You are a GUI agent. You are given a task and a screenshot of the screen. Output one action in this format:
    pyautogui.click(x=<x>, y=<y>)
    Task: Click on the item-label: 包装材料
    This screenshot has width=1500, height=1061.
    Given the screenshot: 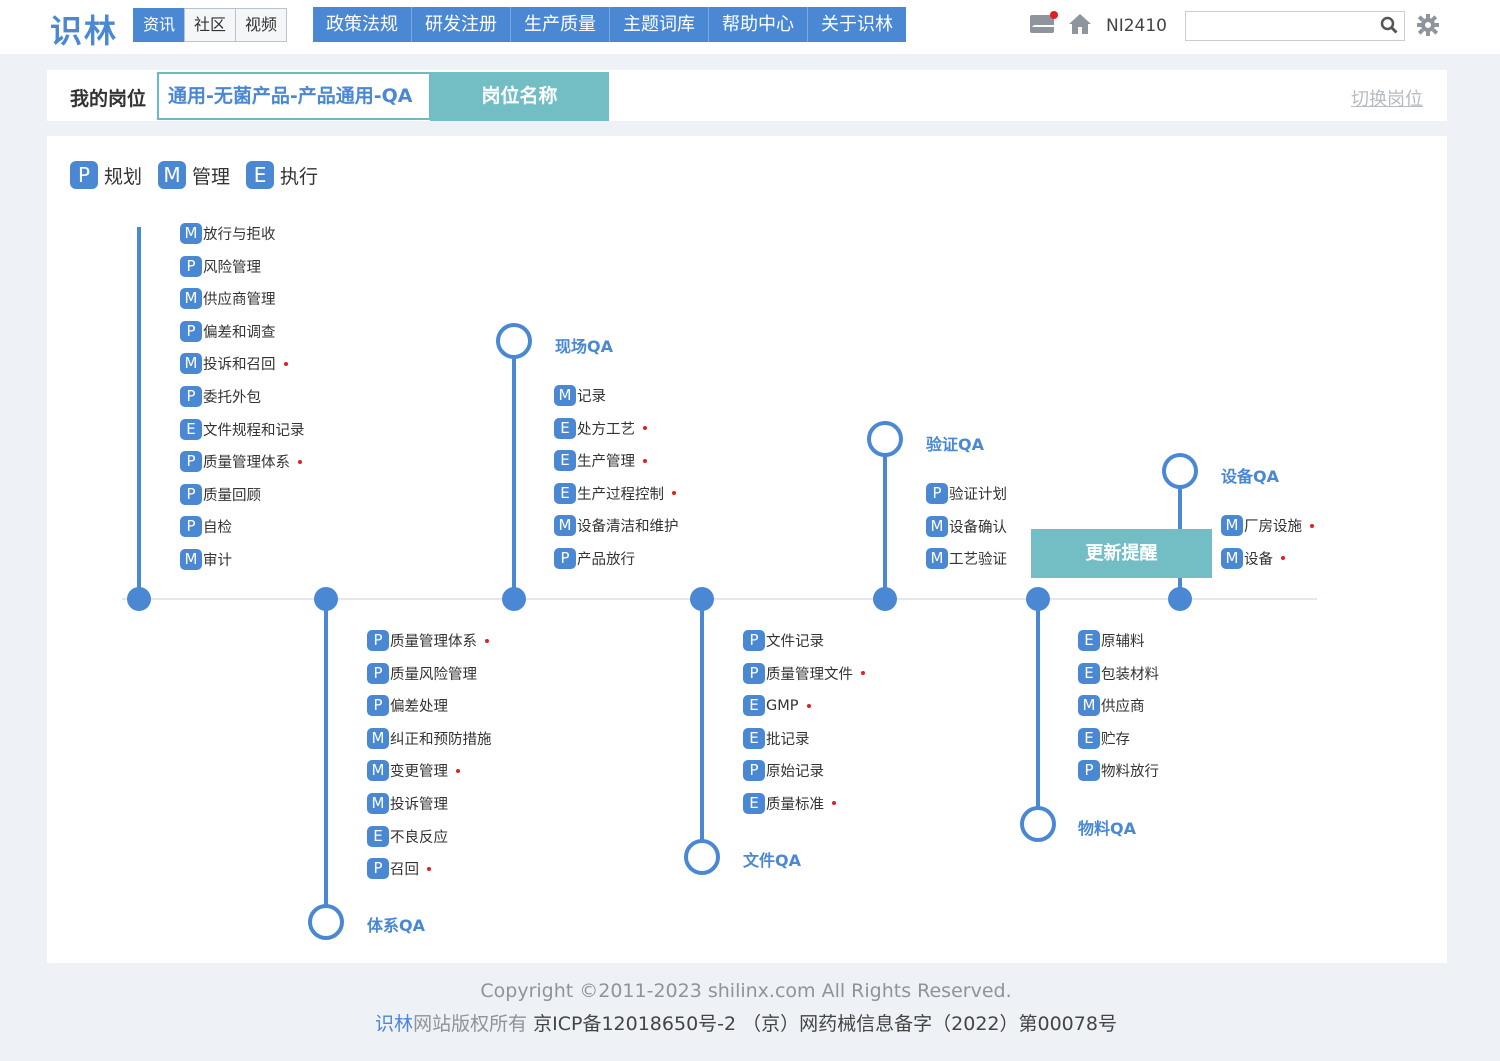 What is the action you would take?
    pyautogui.click(x=1130, y=673)
    